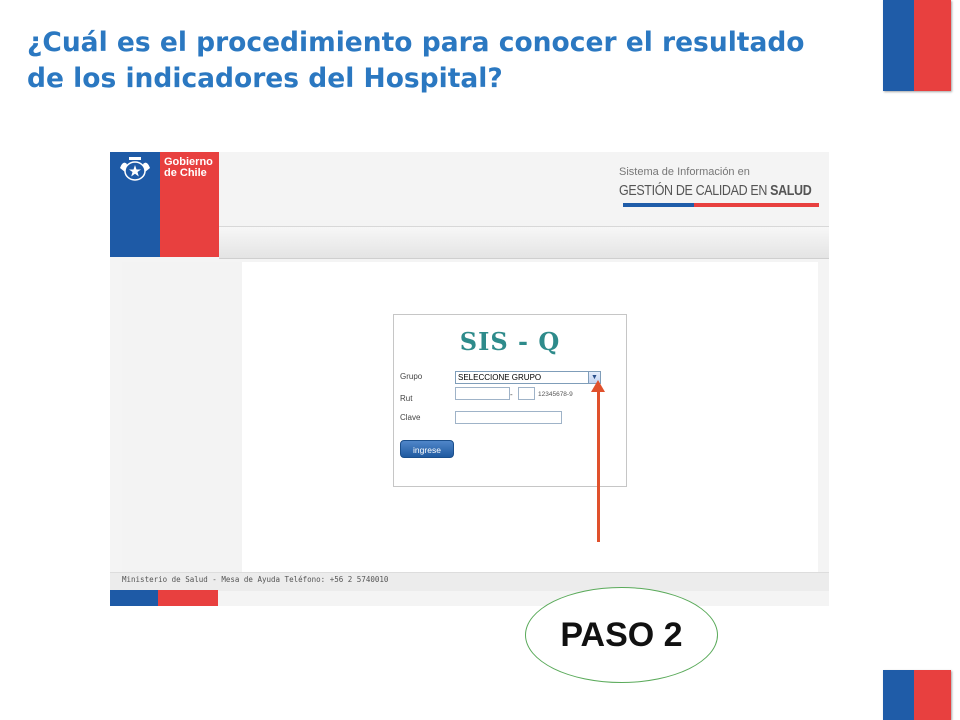 Image resolution: width=960 pixels, height=720 pixels. What do you see at coordinates (715, 191) in the screenshot?
I see `header-system-name: GESTIÓN DE CALIDAD EN SALUD` at bounding box center [715, 191].